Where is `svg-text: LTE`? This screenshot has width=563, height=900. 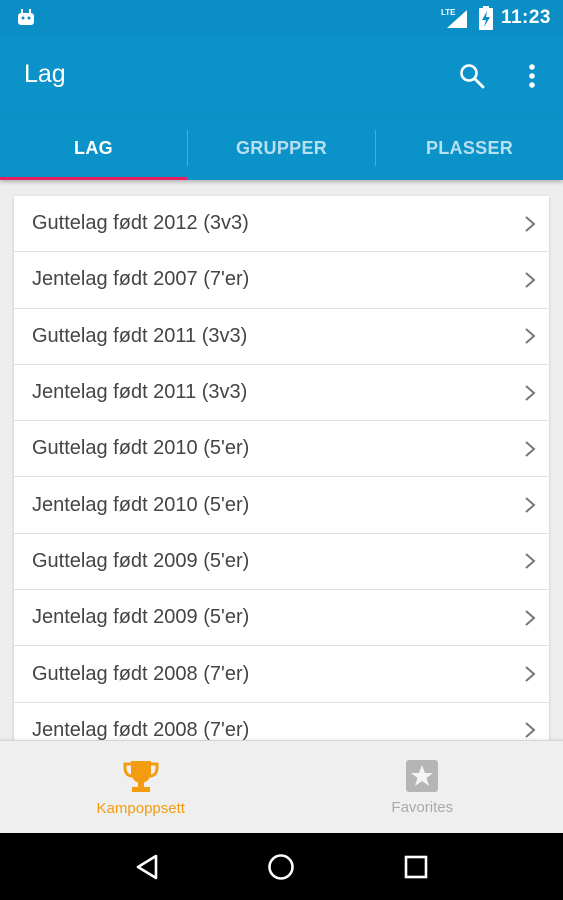
svg-text: LTE is located at coordinates (448, 12).